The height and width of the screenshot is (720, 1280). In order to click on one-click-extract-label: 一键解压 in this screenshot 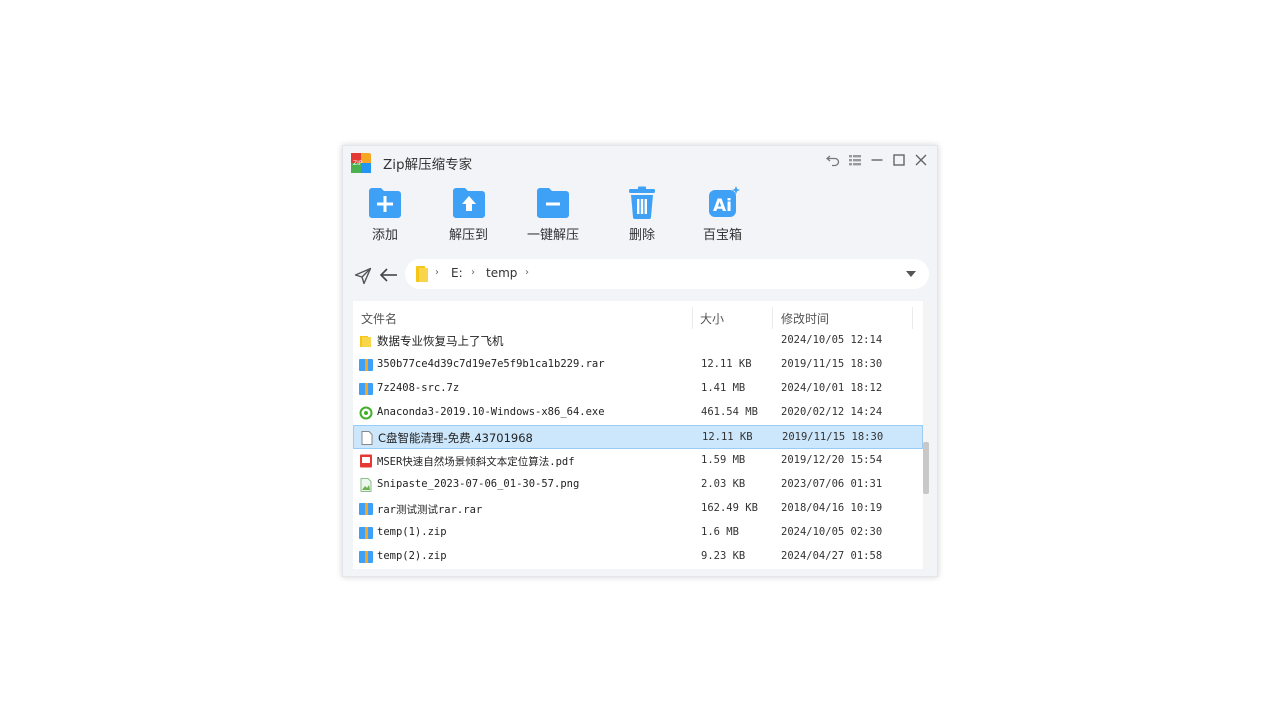, I will do `click(553, 235)`.